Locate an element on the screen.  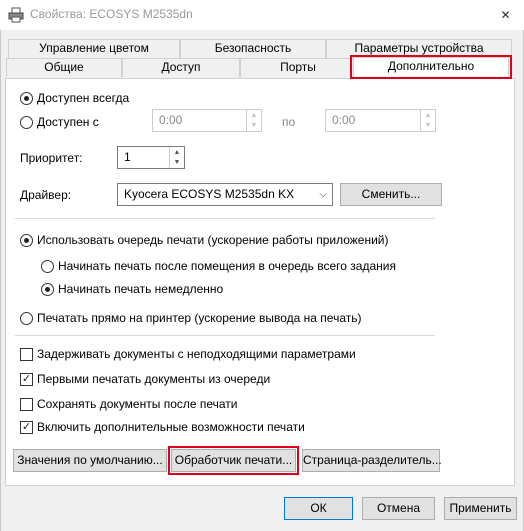
apply-button: Применить is located at coordinates (480, 508).